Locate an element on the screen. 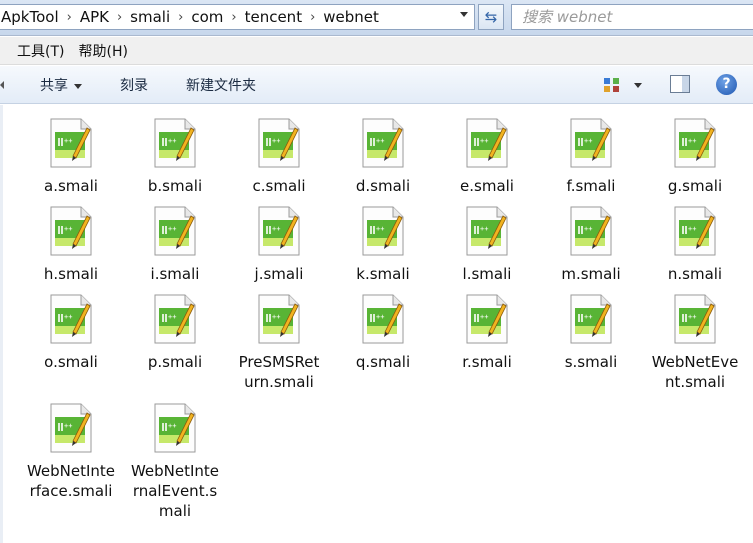 This screenshot has width=753, height=543. file-name-label: o.smali is located at coordinates (71, 362).